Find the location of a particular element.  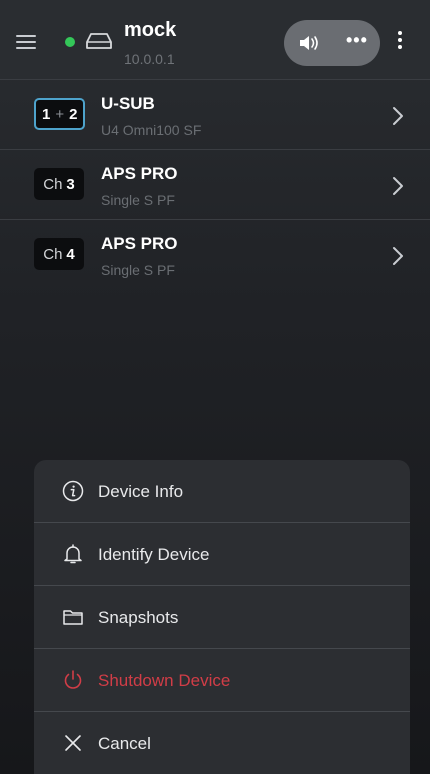

channel-badge: Ch 3 is located at coordinates (59, 184).